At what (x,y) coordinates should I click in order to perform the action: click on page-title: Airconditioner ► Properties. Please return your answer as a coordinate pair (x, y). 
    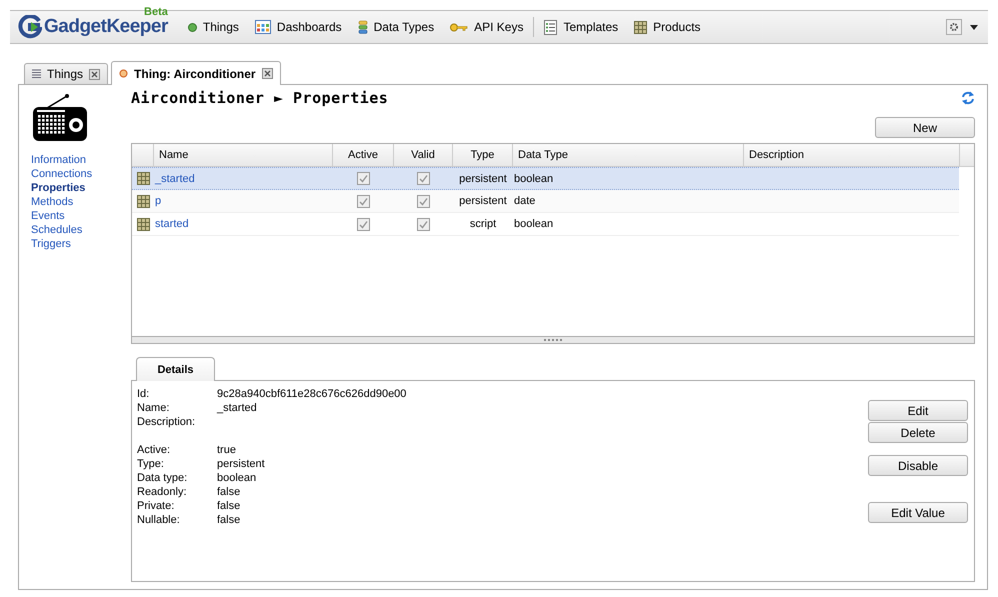
    Looking at the image, I should click on (259, 98).